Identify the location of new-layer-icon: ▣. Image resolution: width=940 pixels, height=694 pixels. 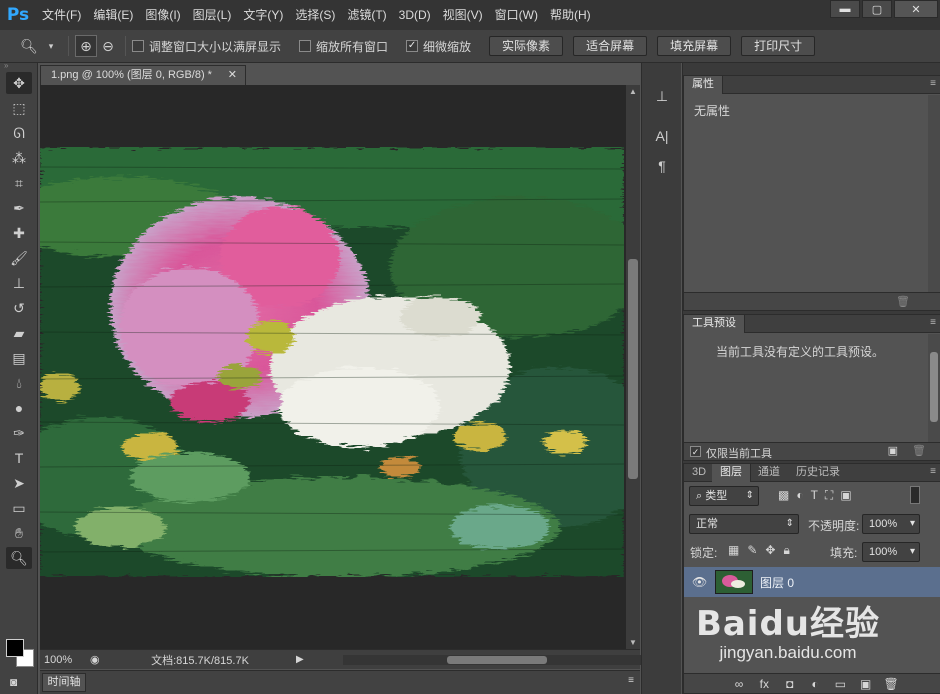
(866, 684).